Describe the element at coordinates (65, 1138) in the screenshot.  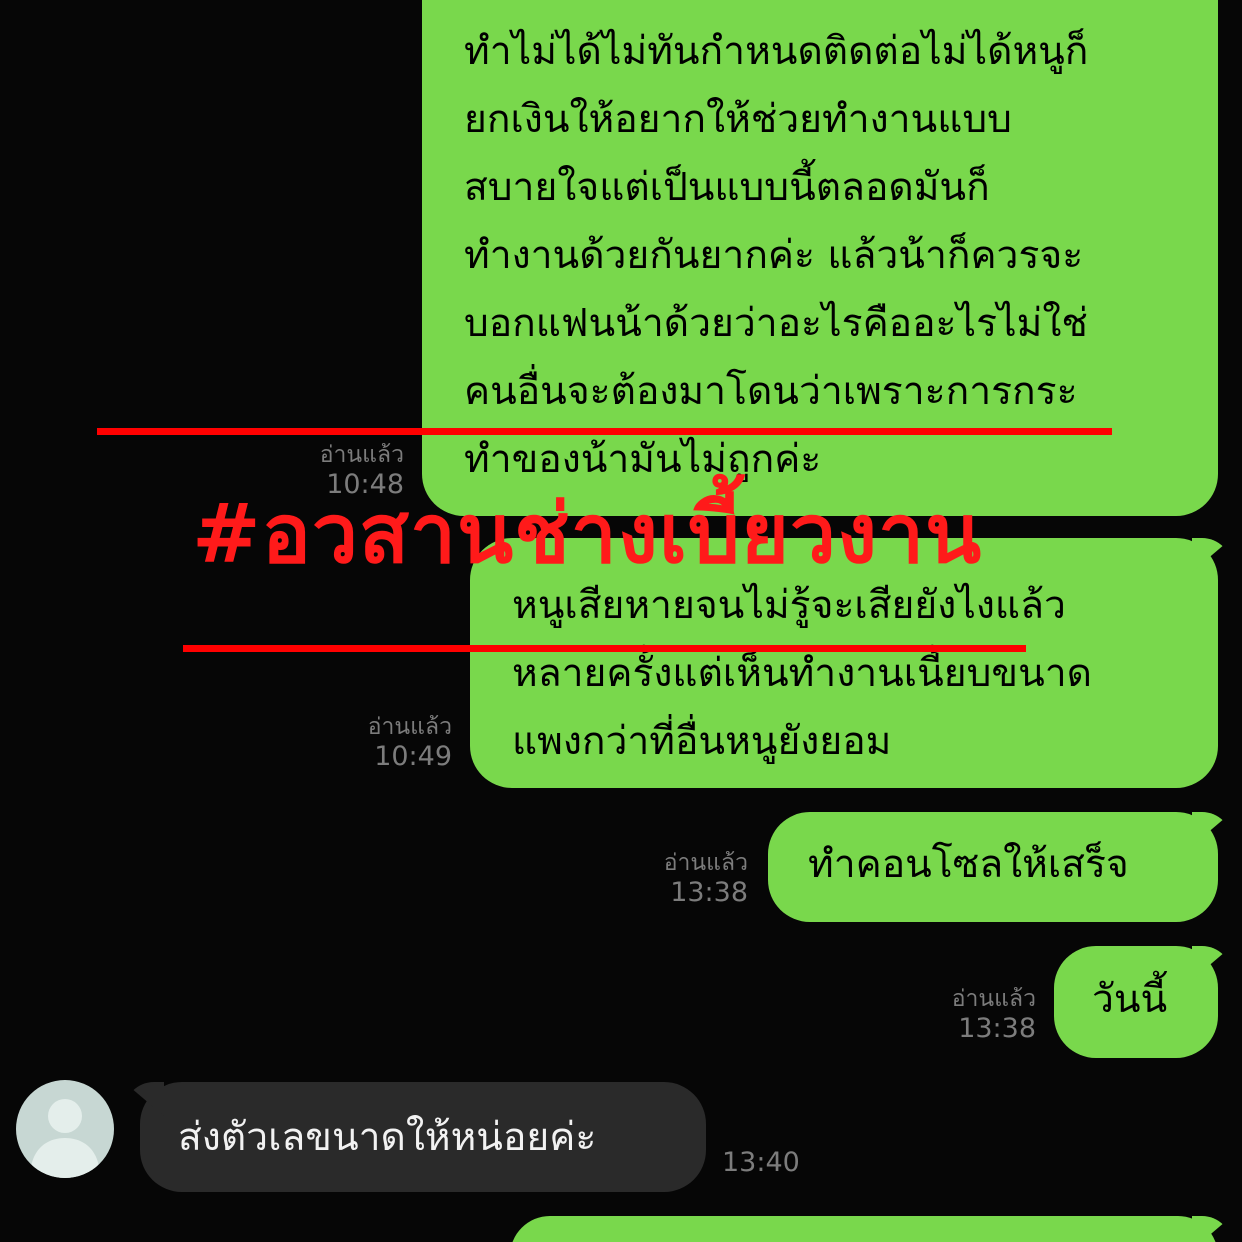
I see `default-user-avatar-icon` at that location.